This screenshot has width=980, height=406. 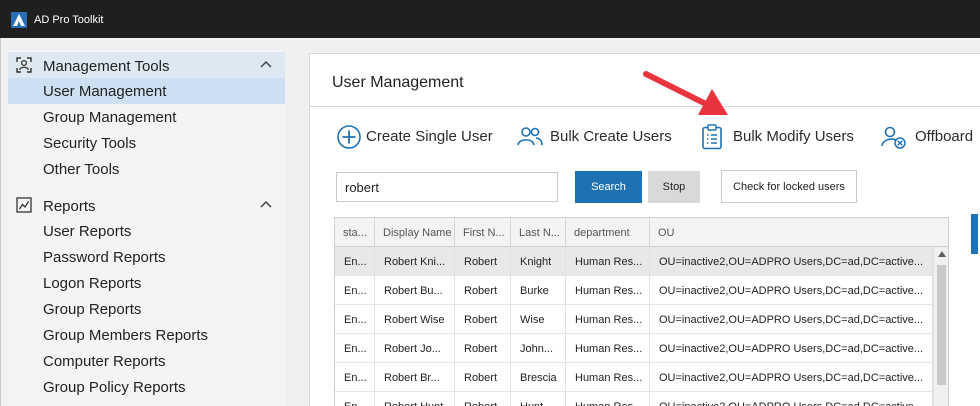 I want to click on search-input, so click(x=447, y=187).